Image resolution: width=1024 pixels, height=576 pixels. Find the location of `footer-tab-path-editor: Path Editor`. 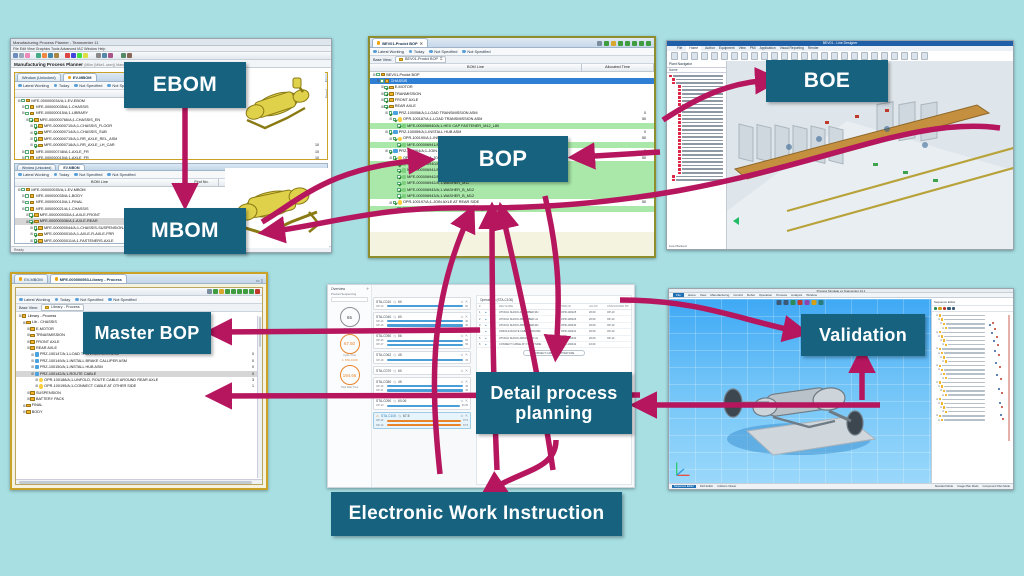

footer-tab-path-editor: Path Editor is located at coordinates (706, 486).